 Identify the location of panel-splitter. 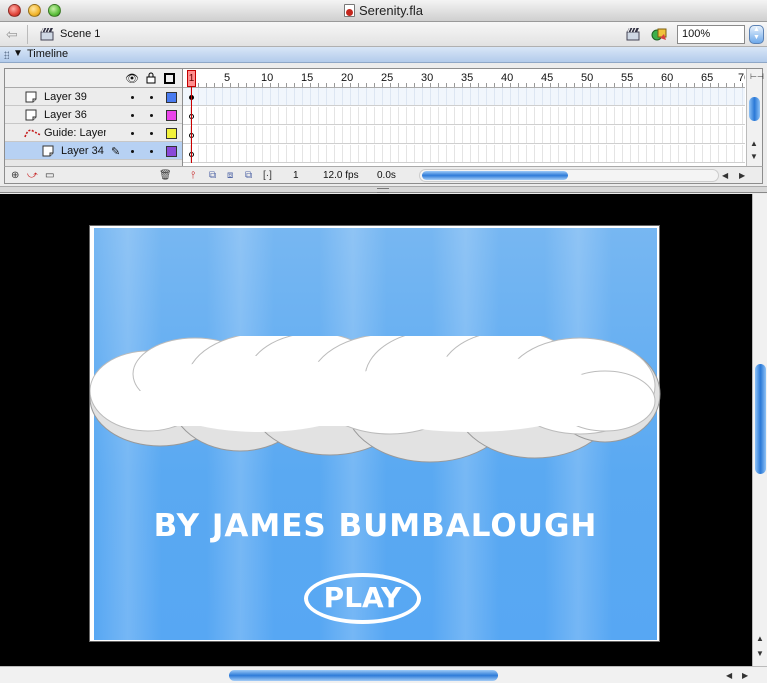
(383, 189).